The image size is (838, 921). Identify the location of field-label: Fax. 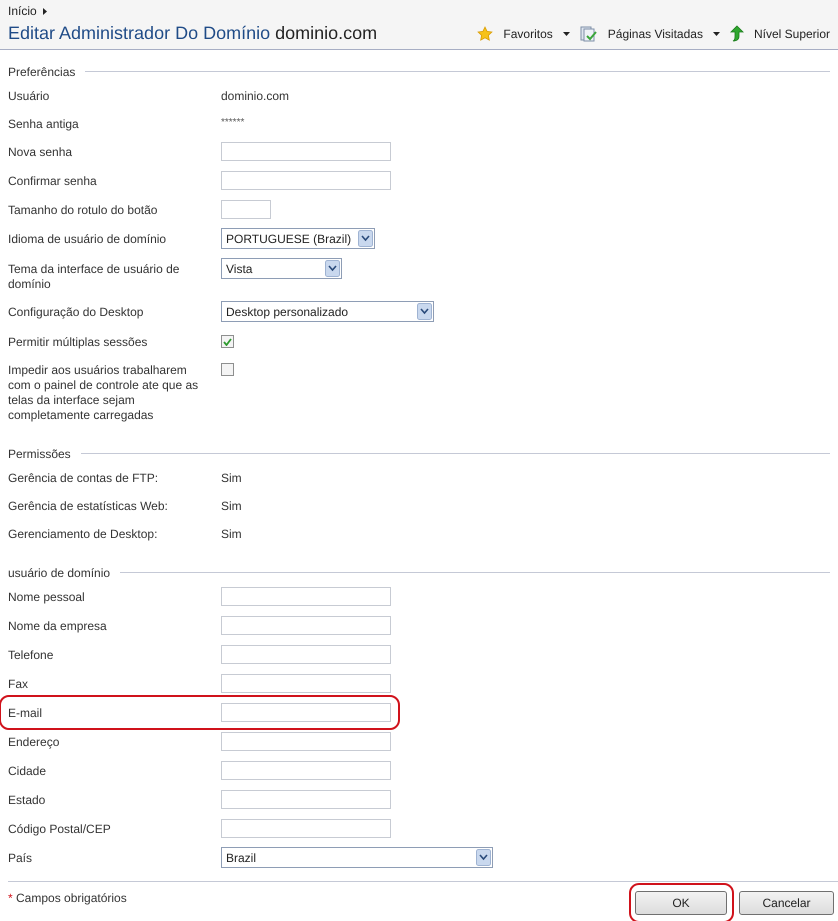
(19, 685).